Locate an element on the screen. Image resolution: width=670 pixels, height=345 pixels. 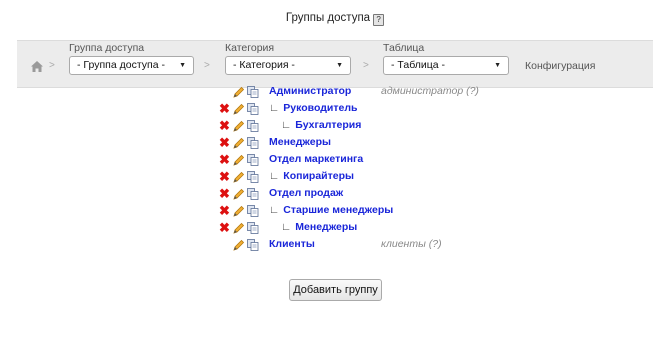
tree-row: Клиенты клиенты (?) is located at coordinates (434, 245).